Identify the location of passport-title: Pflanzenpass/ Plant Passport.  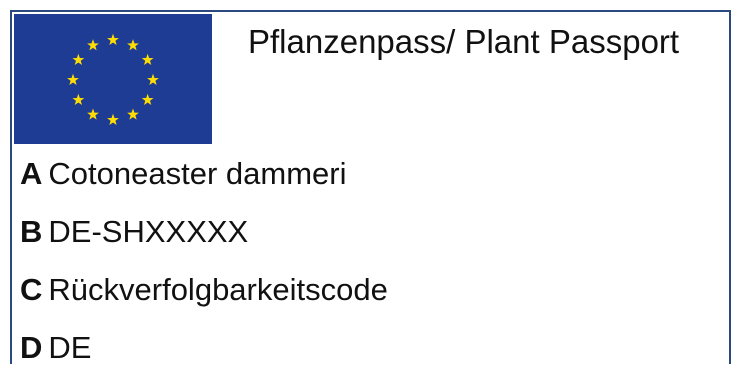
(464, 41).